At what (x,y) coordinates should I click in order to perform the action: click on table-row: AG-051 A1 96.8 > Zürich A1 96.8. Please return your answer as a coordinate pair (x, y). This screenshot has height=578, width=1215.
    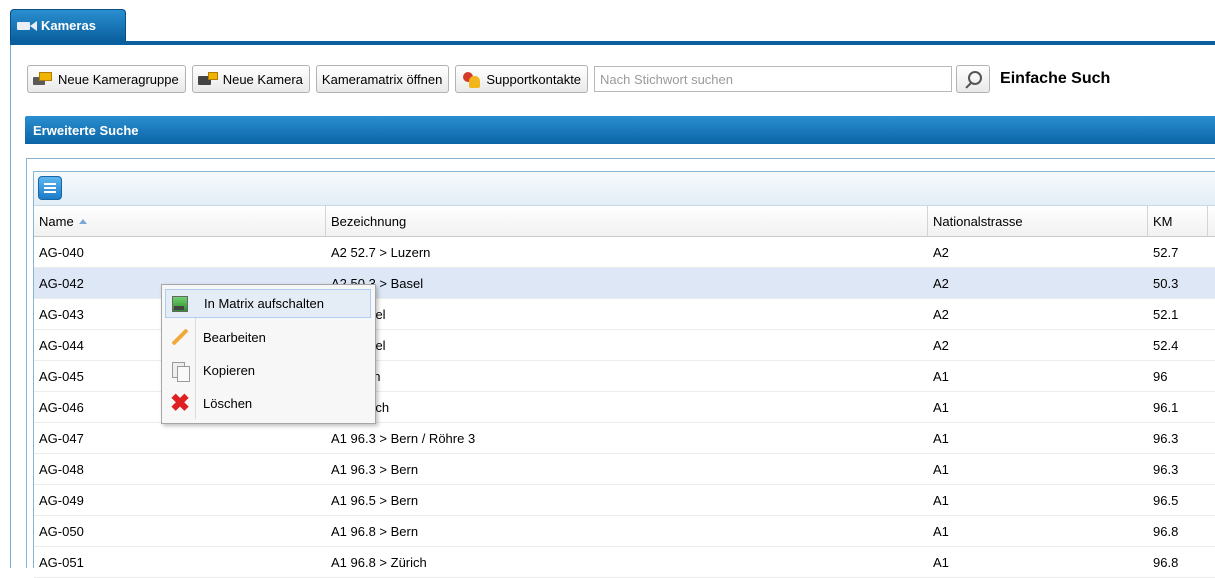
    Looking at the image, I should click on (624, 562).